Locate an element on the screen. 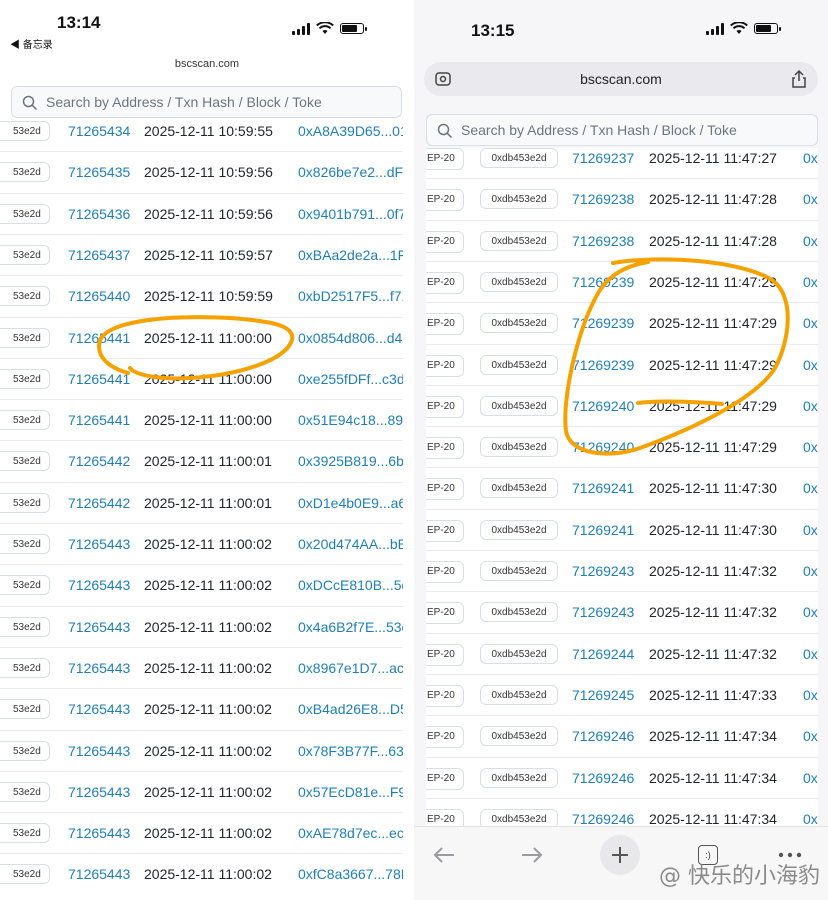 The image size is (828, 900). forward-button is located at coordinates (532, 855).